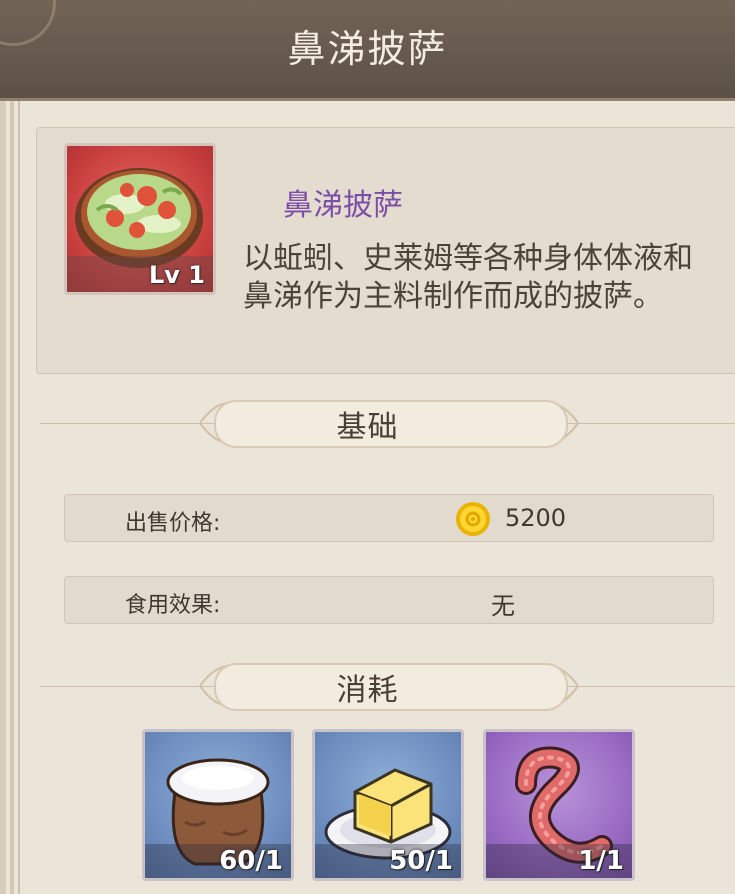 The image size is (735, 894). Describe the element at coordinates (367, 427) in the screenshot. I see `section-title-basic: 基础` at that location.